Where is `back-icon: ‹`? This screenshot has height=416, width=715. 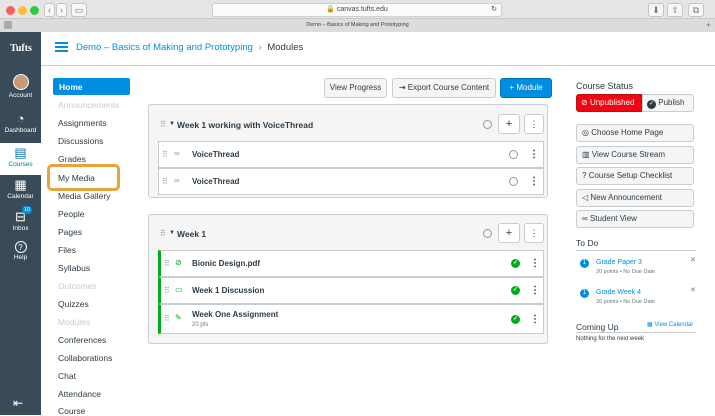
back-icon: ‹ is located at coordinates (49, 10).